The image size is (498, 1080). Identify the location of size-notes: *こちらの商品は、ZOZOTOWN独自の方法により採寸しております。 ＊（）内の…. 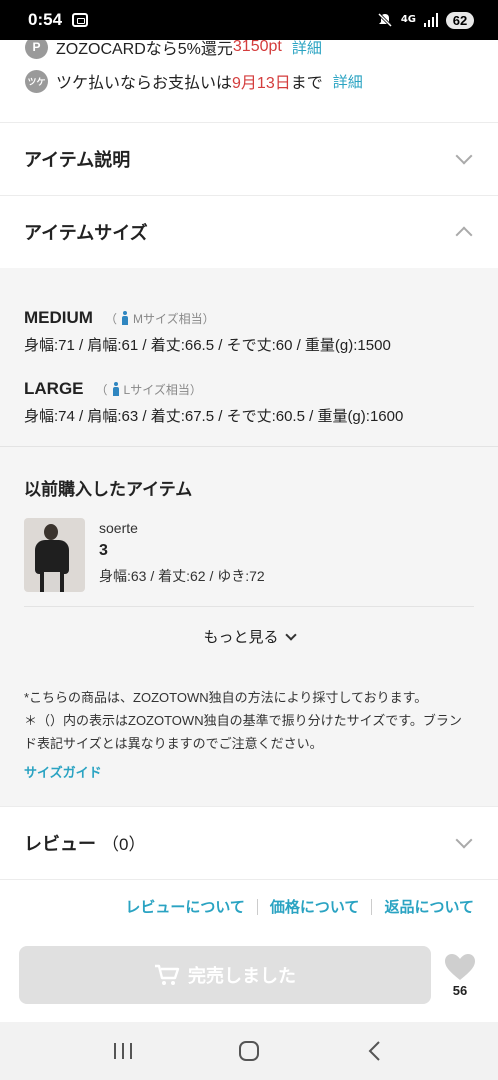
(249, 736).